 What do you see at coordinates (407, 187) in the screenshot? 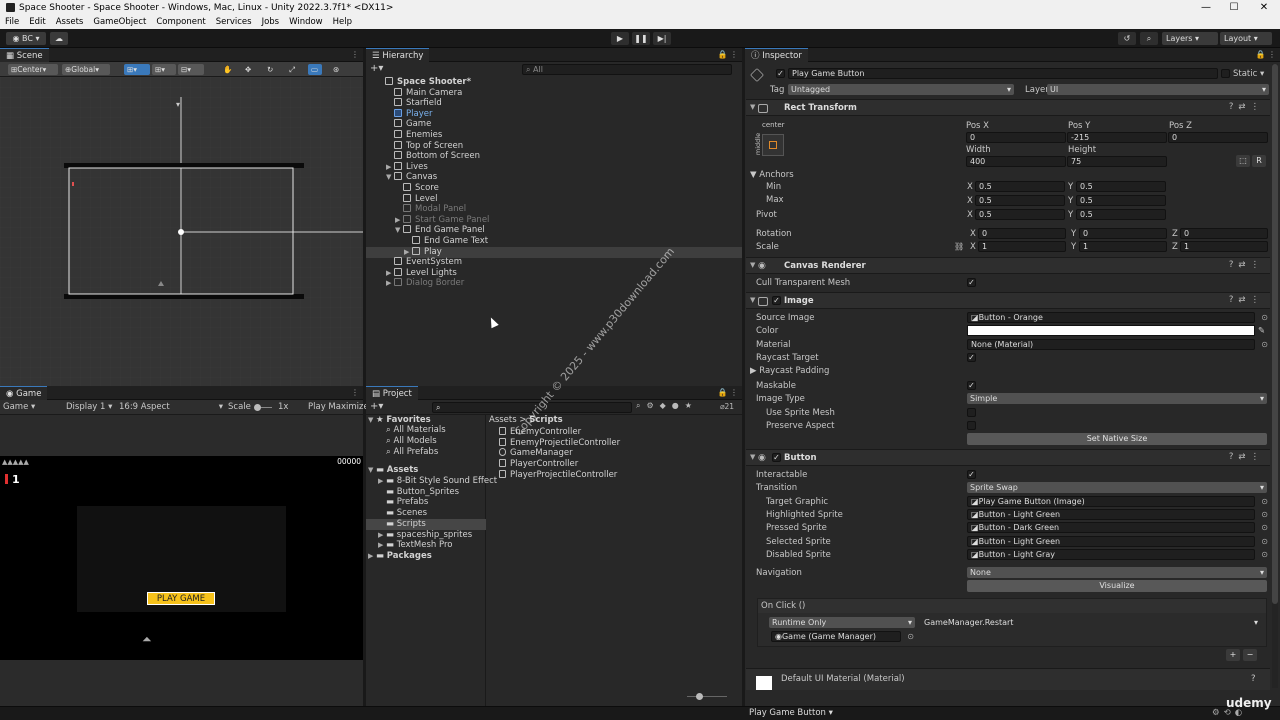
I see `gameobject-icon` at bounding box center [407, 187].